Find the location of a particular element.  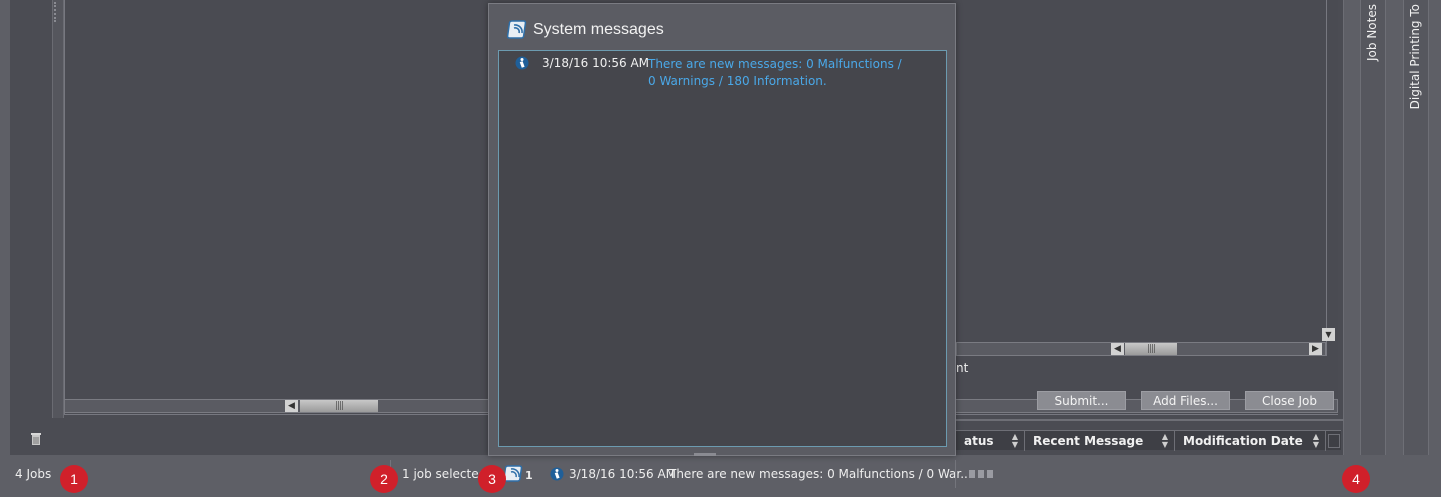

right-horizontal-scrollbar: ◀ |||| ▶ is located at coordinates (1141, 349).